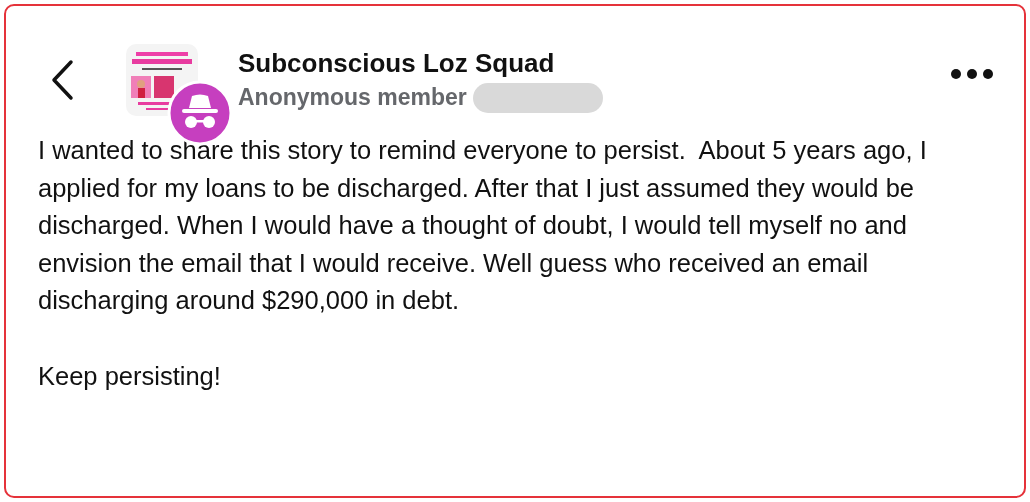  Describe the element at coordinates (130, 376) in the screenshot. I see `post-text: Keep persisting!` at that location.